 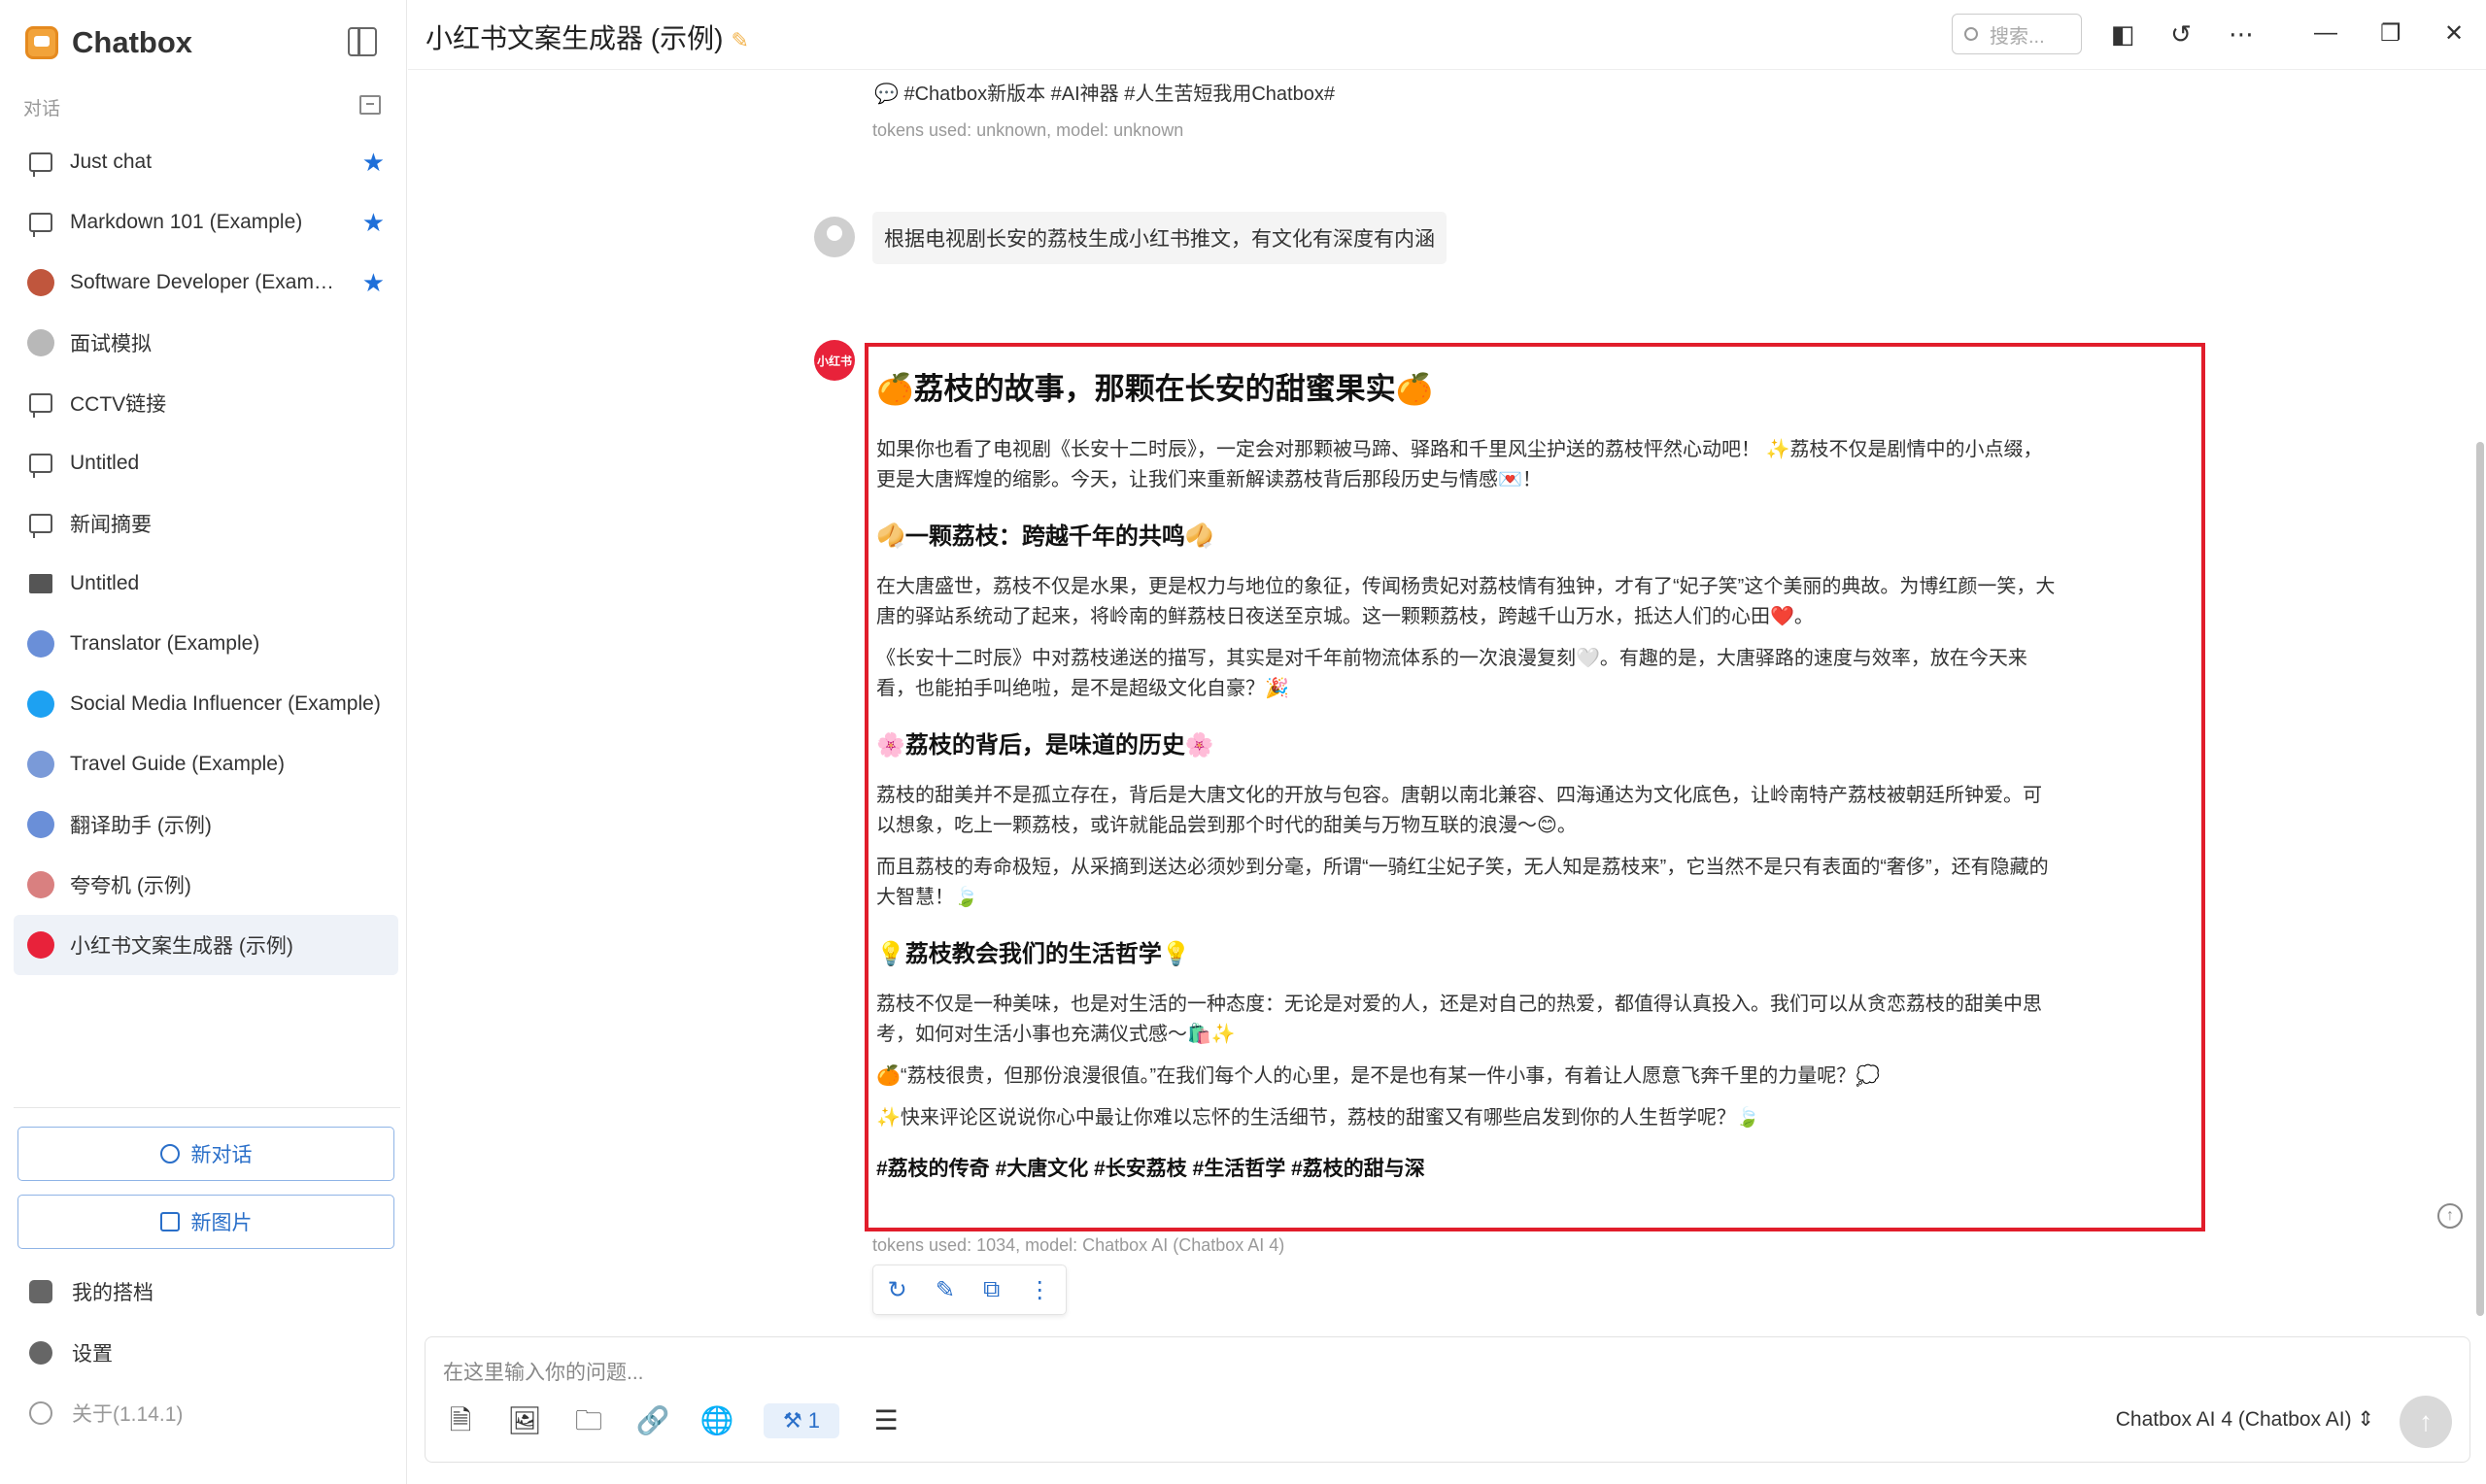 What do you see at coordinates (2245, 1420) in the screenshot?
I see `model-selector: Chatbox AI 4 (Chatbox AI) ⇕` at bounding box center [2245, 1420].